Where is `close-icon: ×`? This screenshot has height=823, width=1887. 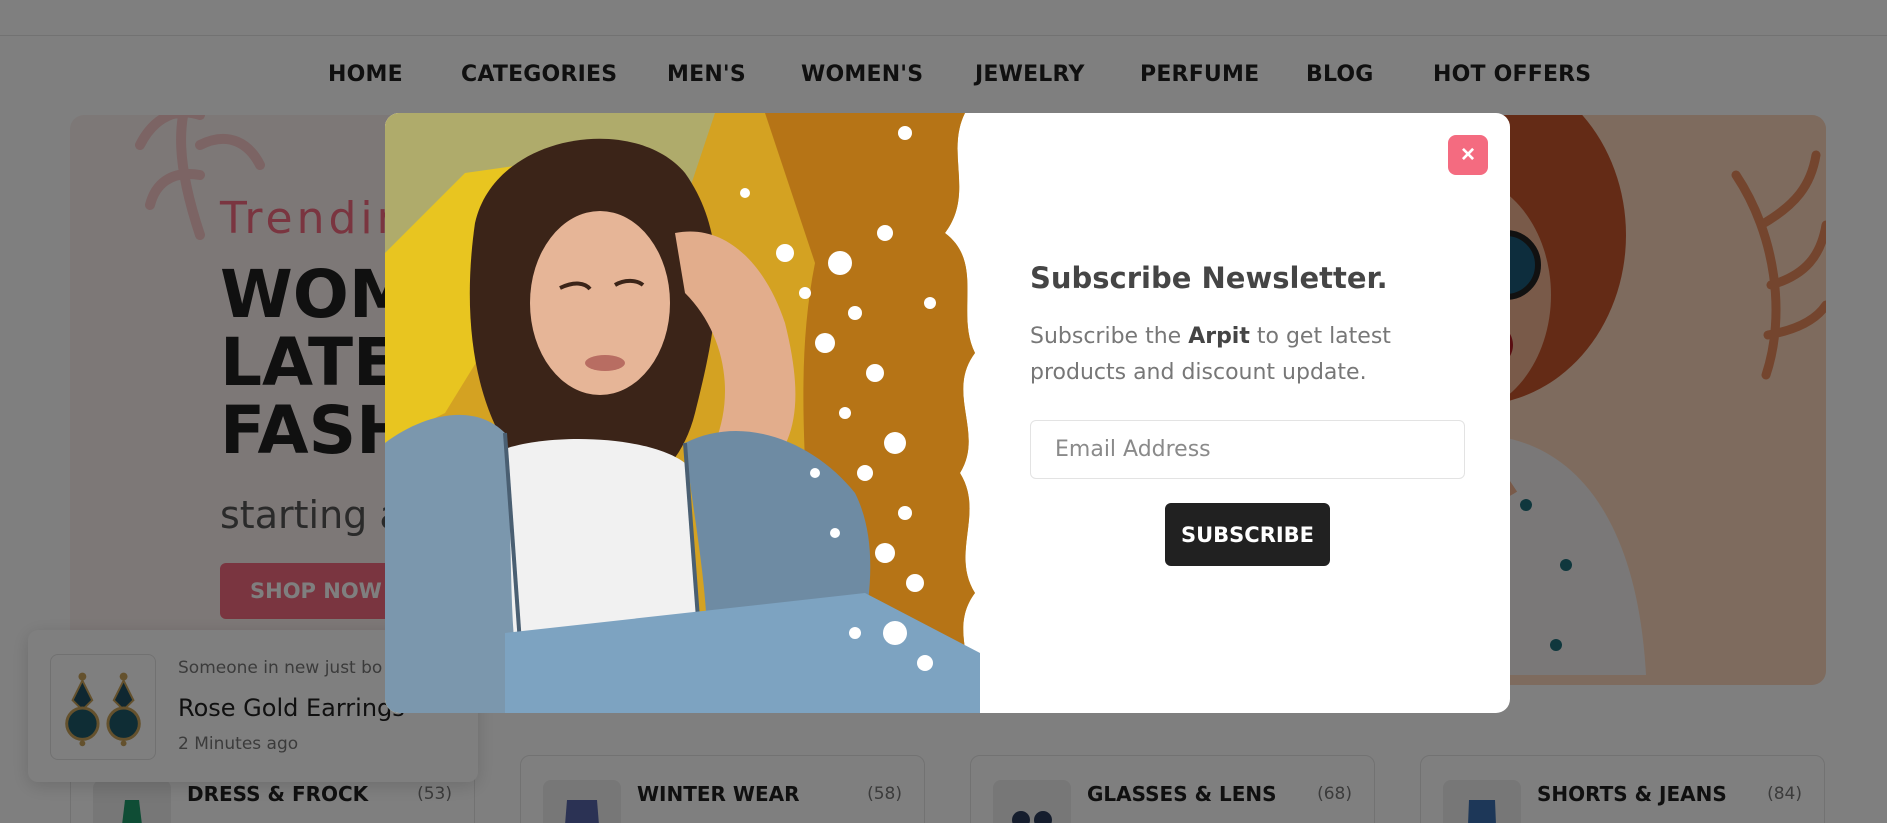 close-icon: × is located at coordinates (1467, 154).